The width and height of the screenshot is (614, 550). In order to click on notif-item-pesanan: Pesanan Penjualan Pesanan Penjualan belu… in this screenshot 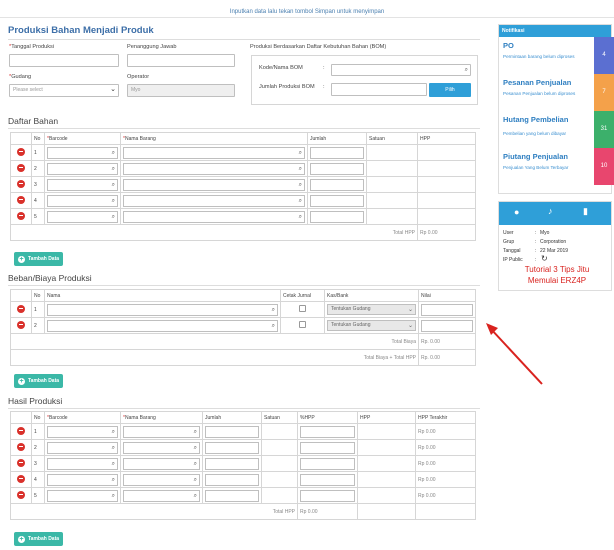, I will do `click(556, 92)`.